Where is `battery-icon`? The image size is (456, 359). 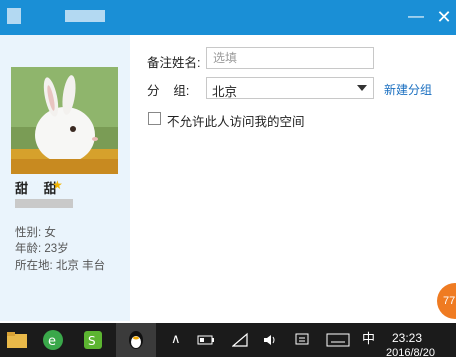
battery-icon is located at coordinates (206, 340).